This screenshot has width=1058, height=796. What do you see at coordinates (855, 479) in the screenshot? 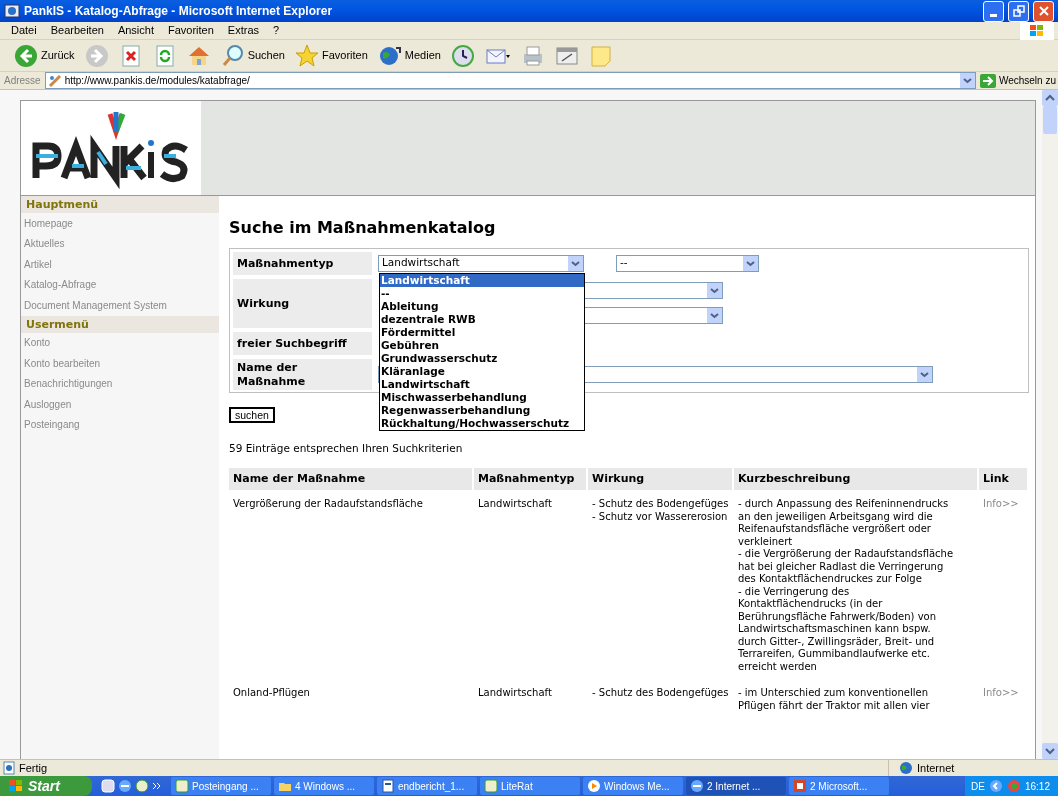
I see `column-header: Kurzbeschreibung` at bounding box center [855, 479].